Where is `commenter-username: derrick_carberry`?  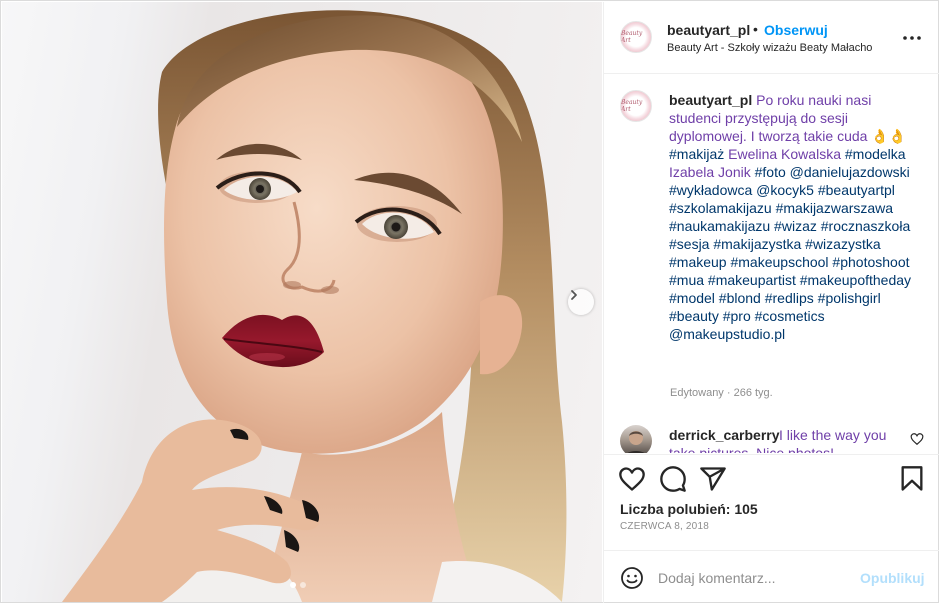 commenter-username: derrick_carberry is located at coordinates (724, 435).